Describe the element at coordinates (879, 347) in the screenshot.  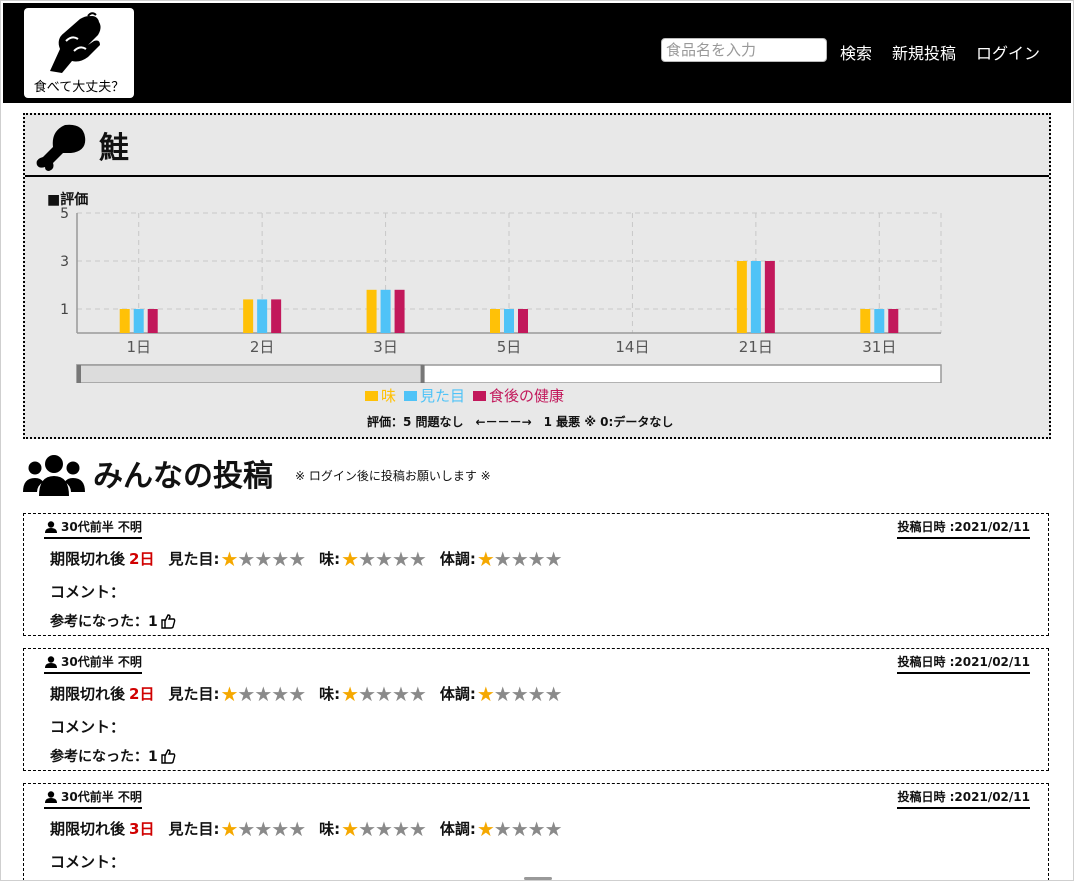
I see `x-tick-label: 31日` at that location.